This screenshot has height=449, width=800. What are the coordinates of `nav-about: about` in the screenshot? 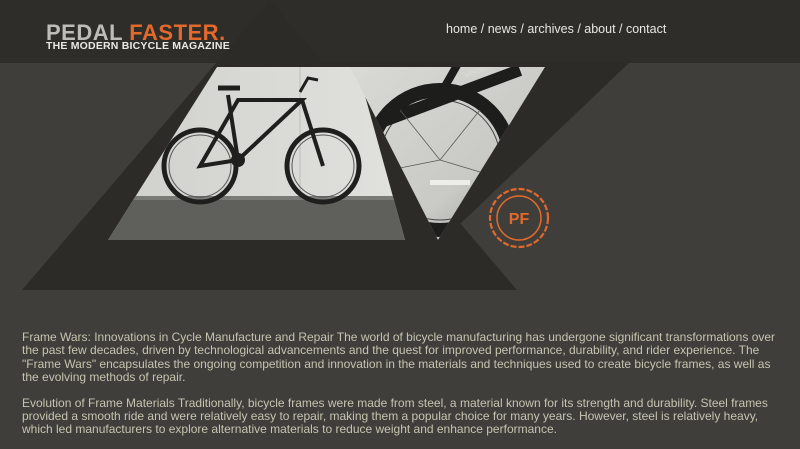 It's located at (599, 29).